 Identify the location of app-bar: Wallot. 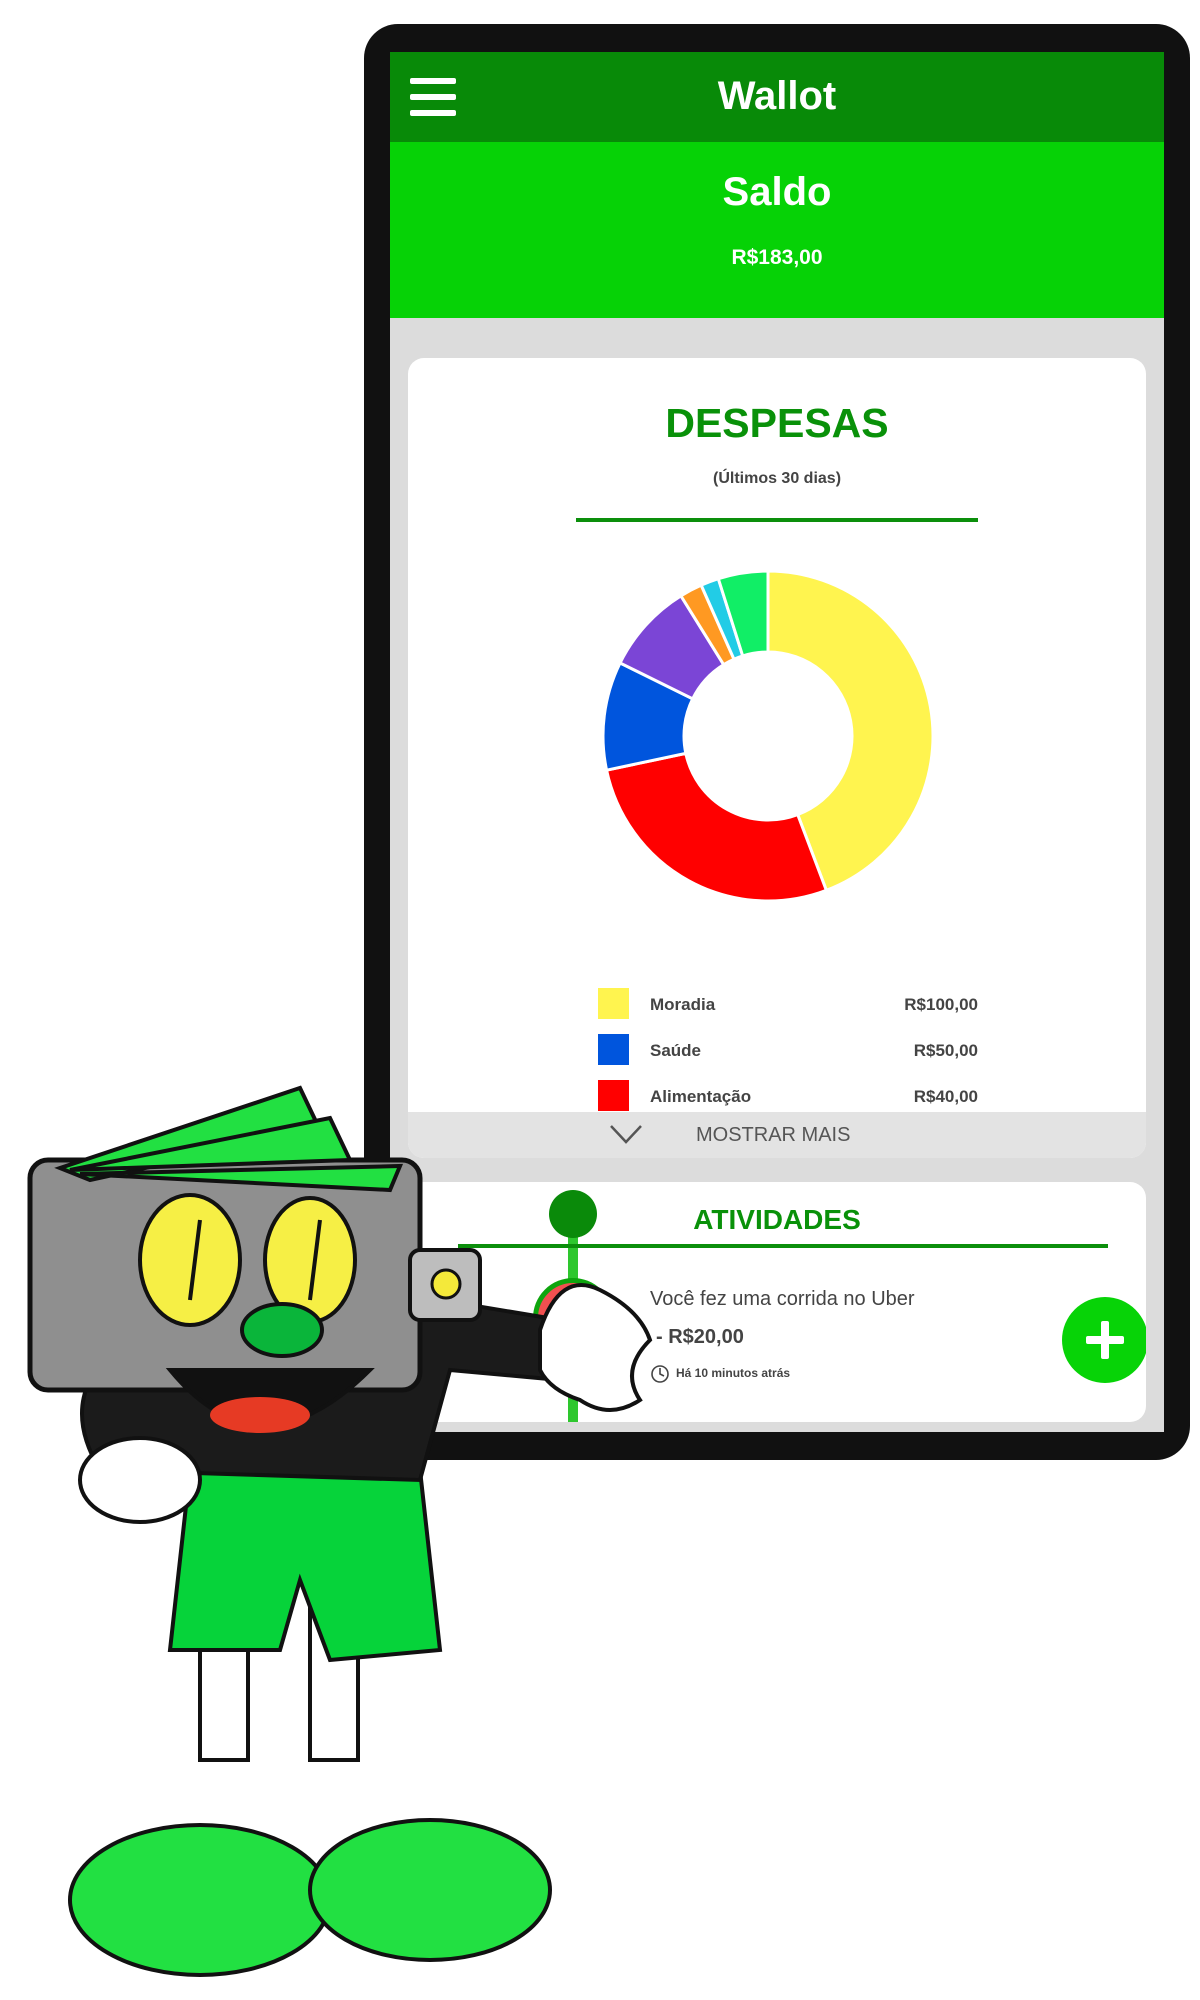
(777, 97).